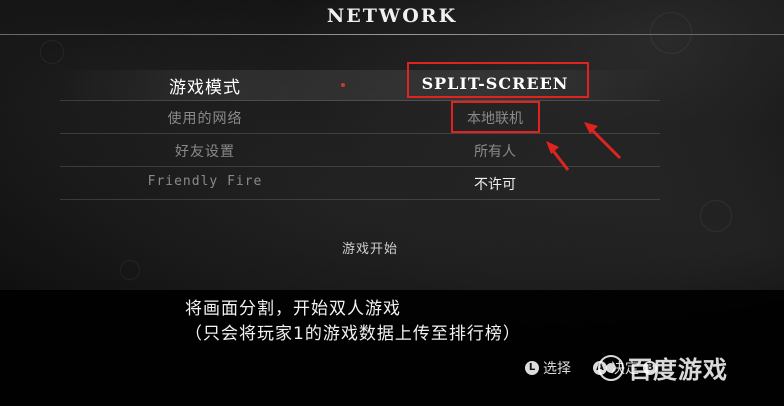 The image size is (784, 406). Describe the element at coordinates (343, 85) in the screenshot. I see `selection-dot-icon` at that location.